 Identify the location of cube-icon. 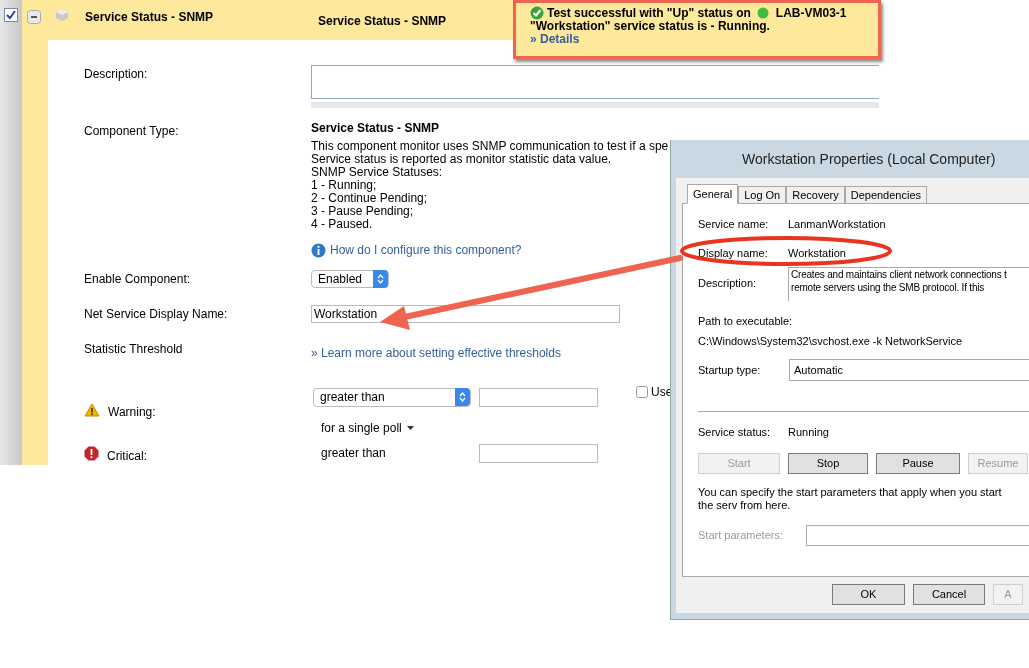
(62, 15).